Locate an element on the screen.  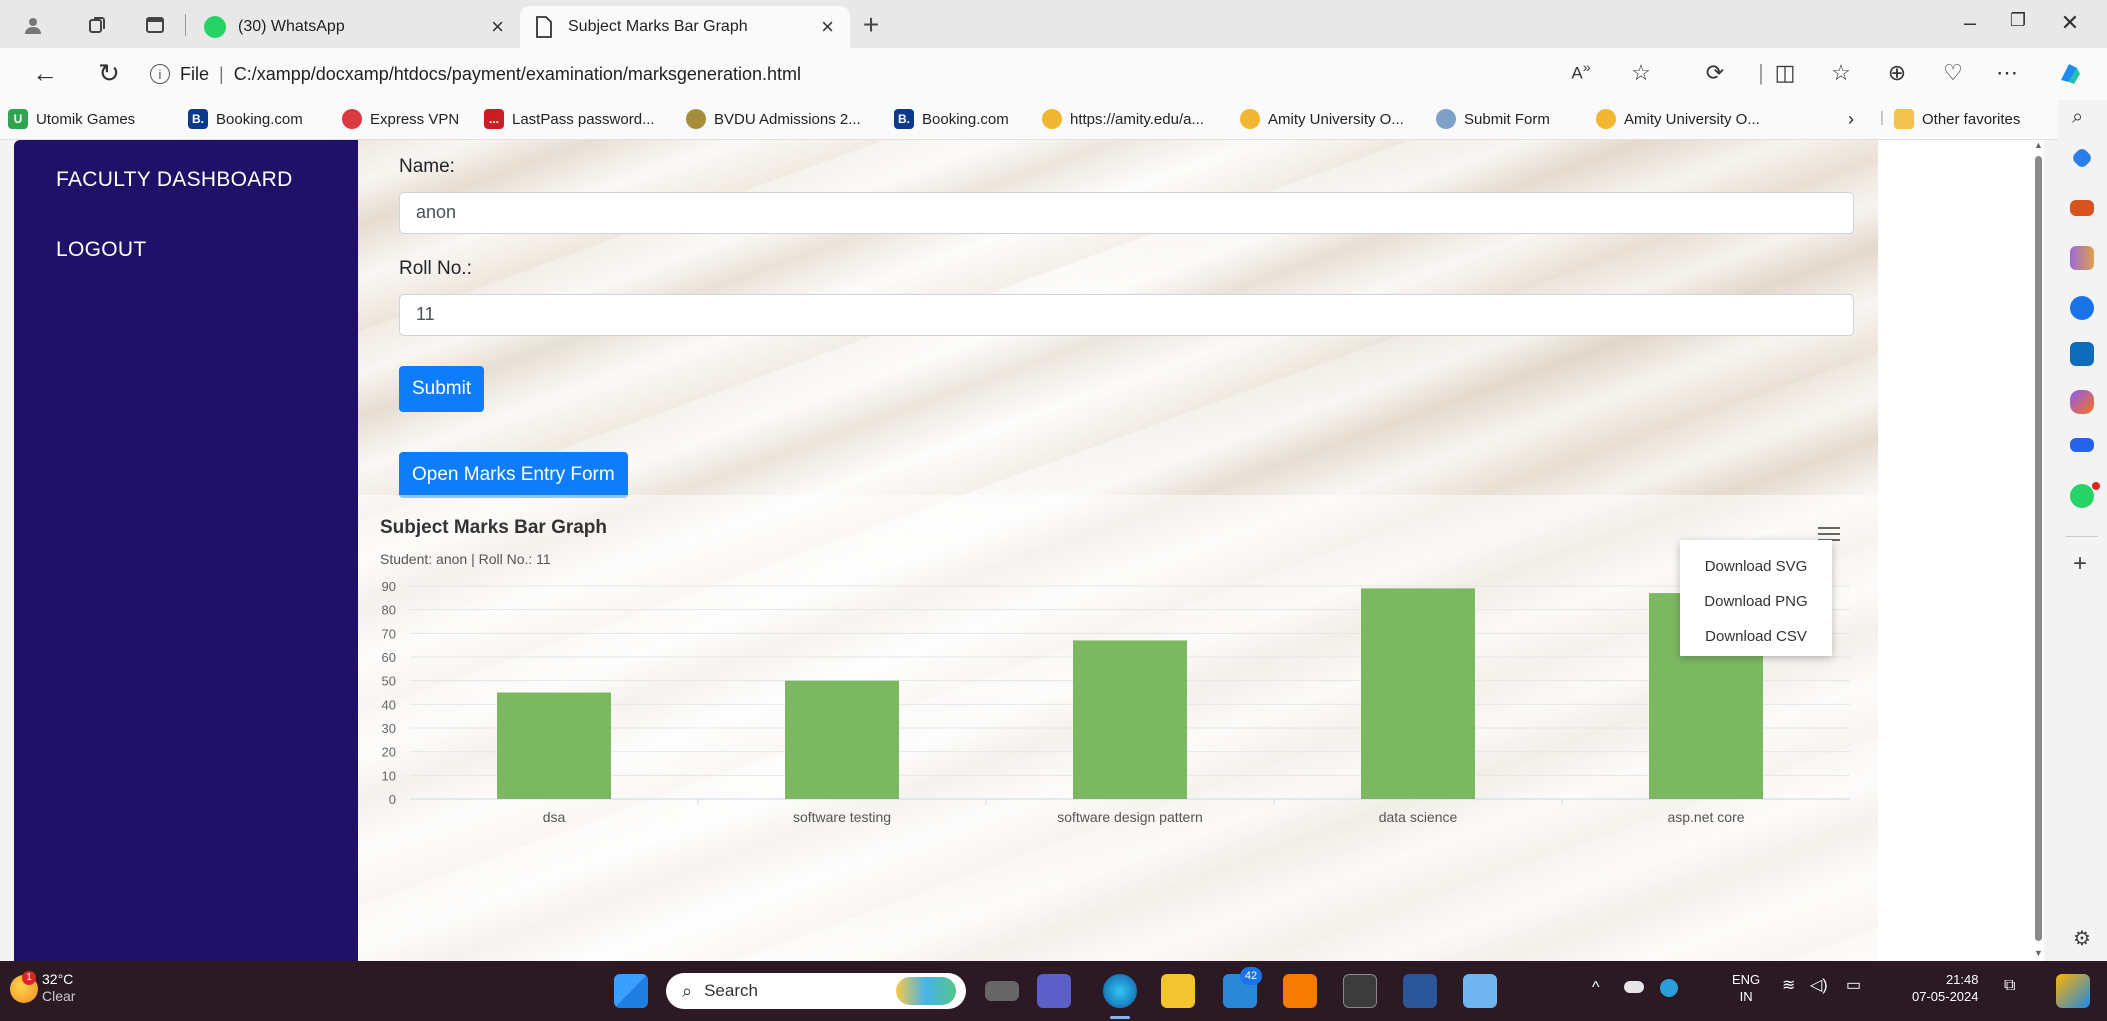
scroll-up-icon: ▲ is located at coordinates (2038, 145).